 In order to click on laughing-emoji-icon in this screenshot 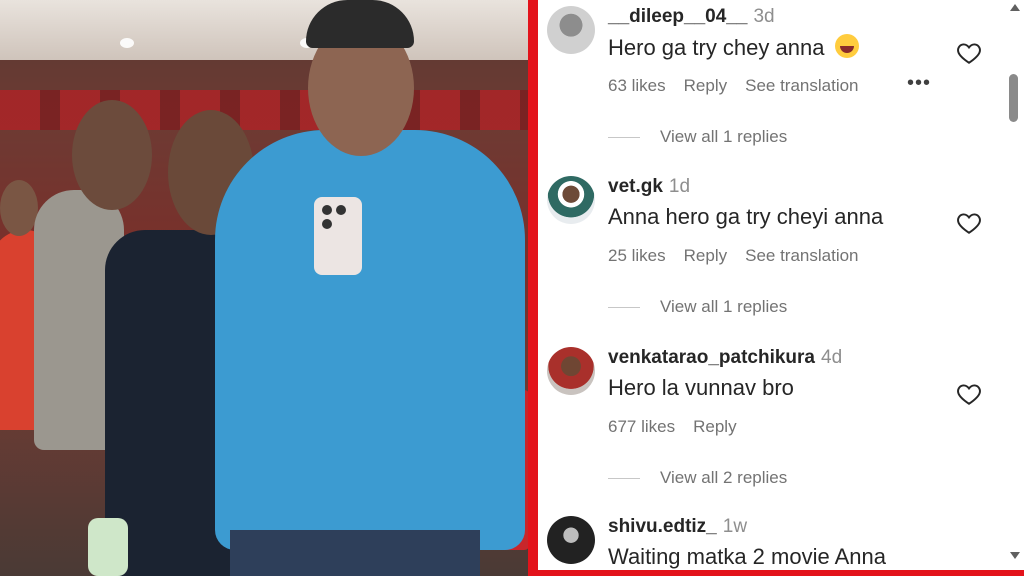, I will do `click(846, 46)`.